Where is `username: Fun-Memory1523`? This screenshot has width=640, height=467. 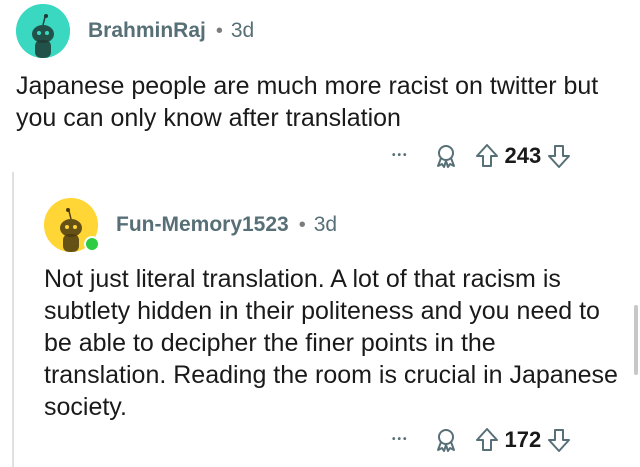
username: Fun-Memory1523 is located at coordinates (202, 225).